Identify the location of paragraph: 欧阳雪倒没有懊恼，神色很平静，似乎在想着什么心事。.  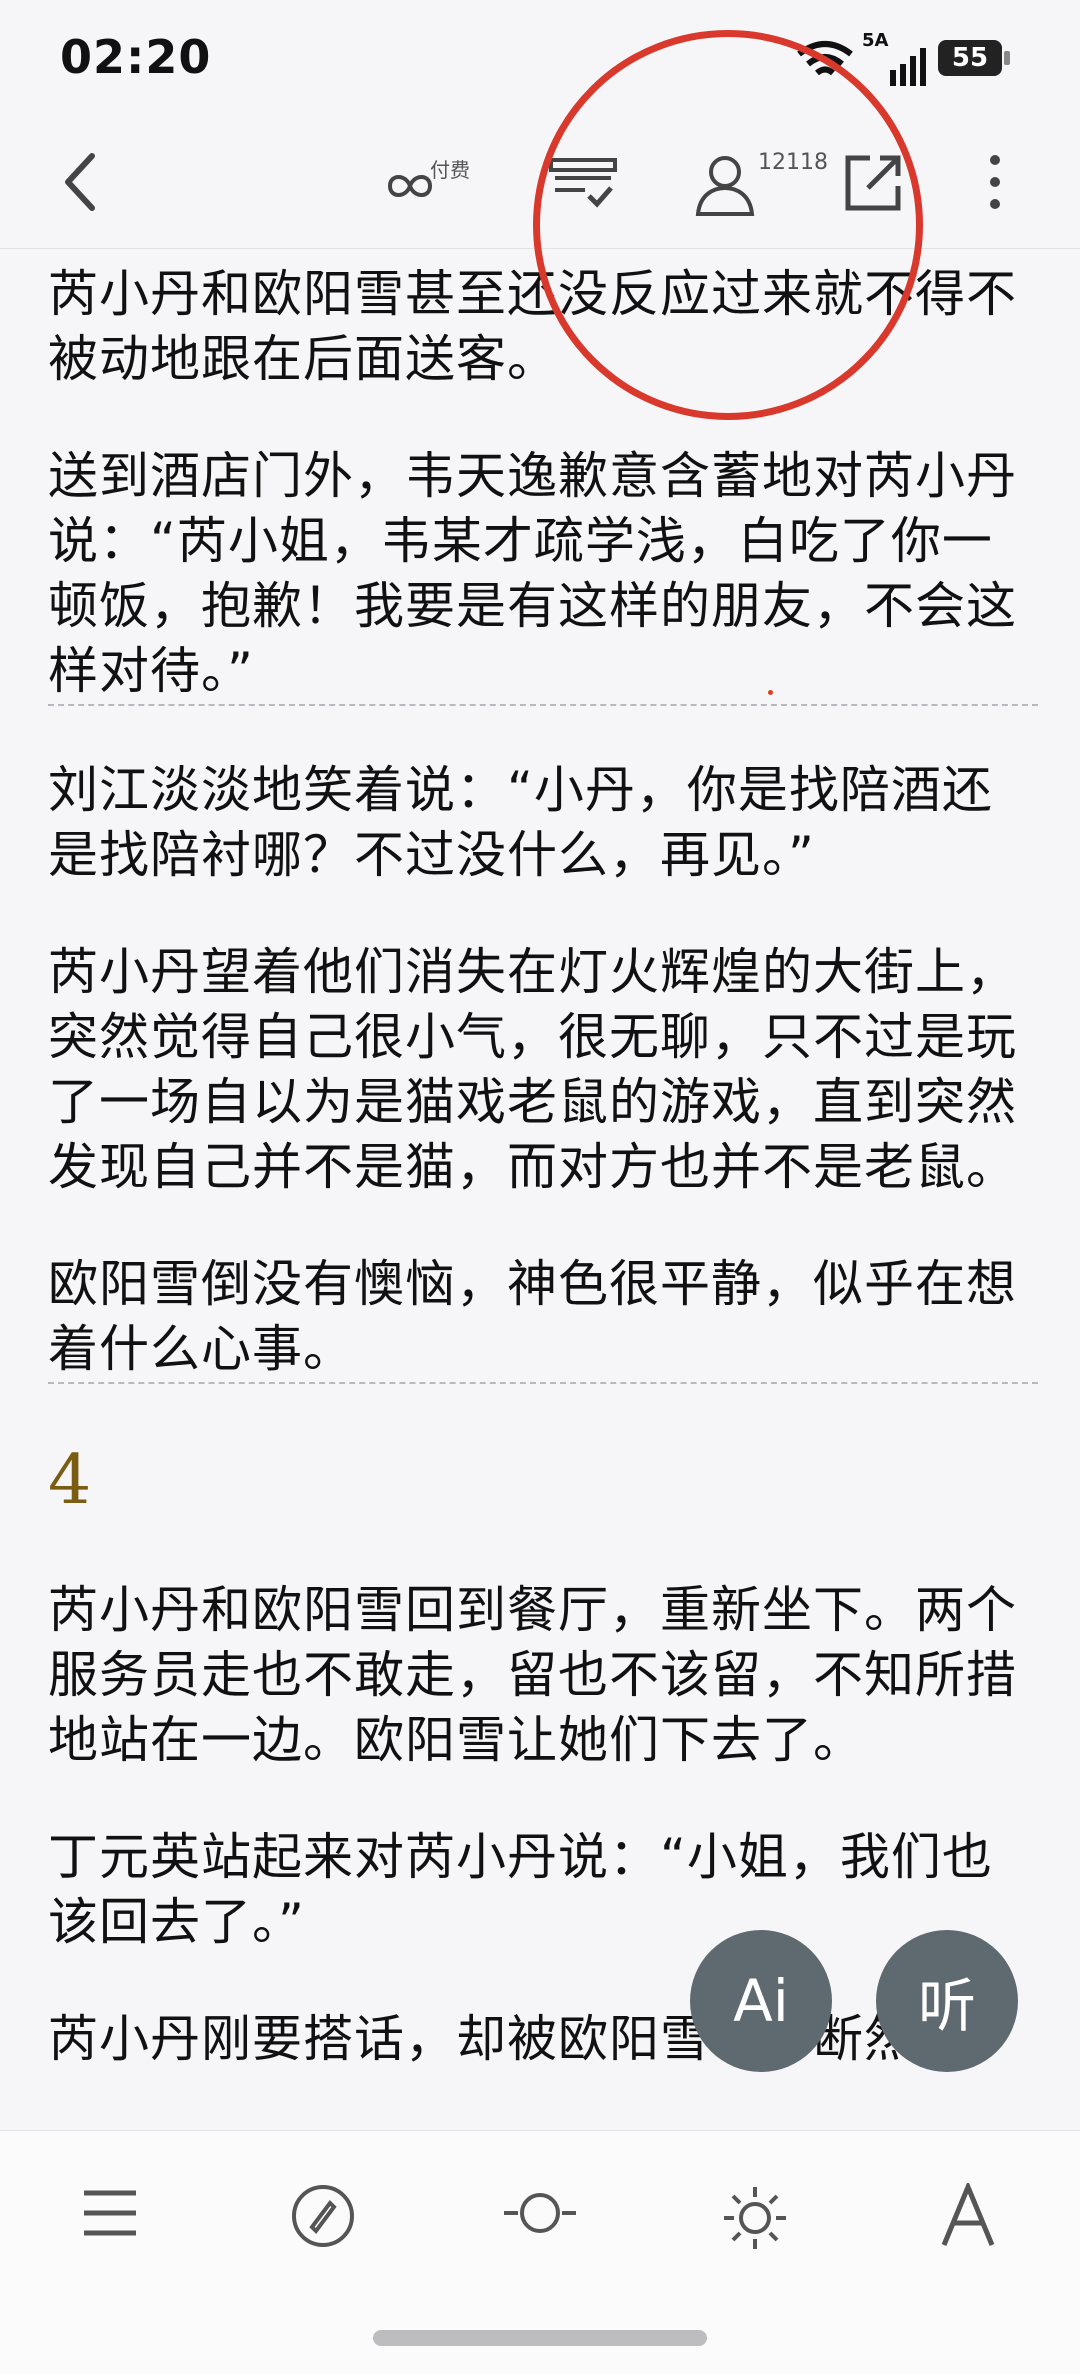
(543, 1318).